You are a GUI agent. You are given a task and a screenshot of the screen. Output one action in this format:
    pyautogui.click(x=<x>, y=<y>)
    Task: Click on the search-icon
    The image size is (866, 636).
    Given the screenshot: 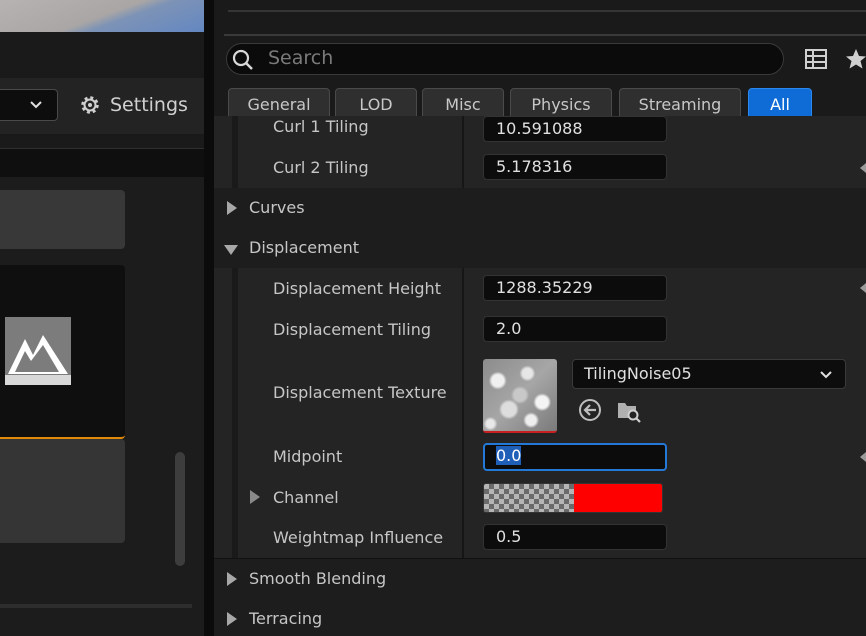 What is the action you would take?
    pyautogui.click(x=242, y=59)
    